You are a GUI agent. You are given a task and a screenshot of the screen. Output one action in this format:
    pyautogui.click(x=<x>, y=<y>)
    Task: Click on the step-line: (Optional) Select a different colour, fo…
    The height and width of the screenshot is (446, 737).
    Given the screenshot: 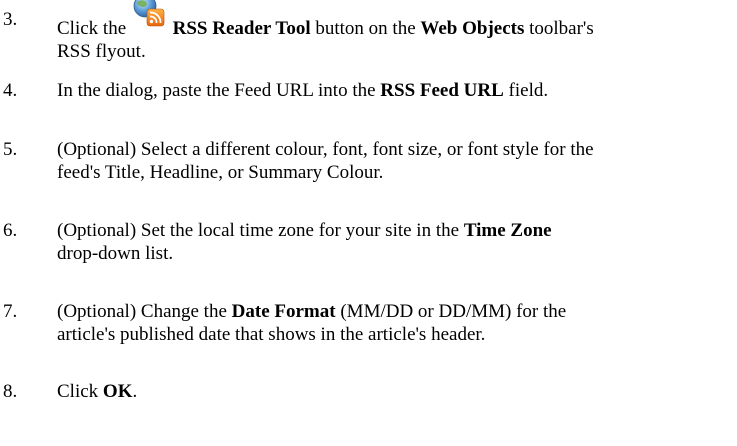 What is the action you would take?
    pyautogui.click(x=397, y=149)
    